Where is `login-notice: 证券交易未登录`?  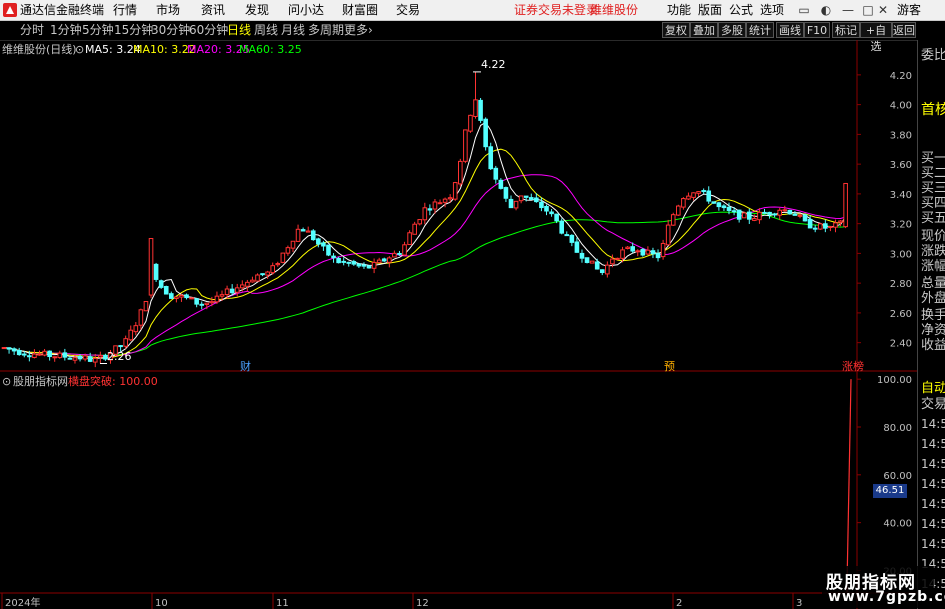 login-notice: 证券交易未登录 is located at coordinates (556, 10).